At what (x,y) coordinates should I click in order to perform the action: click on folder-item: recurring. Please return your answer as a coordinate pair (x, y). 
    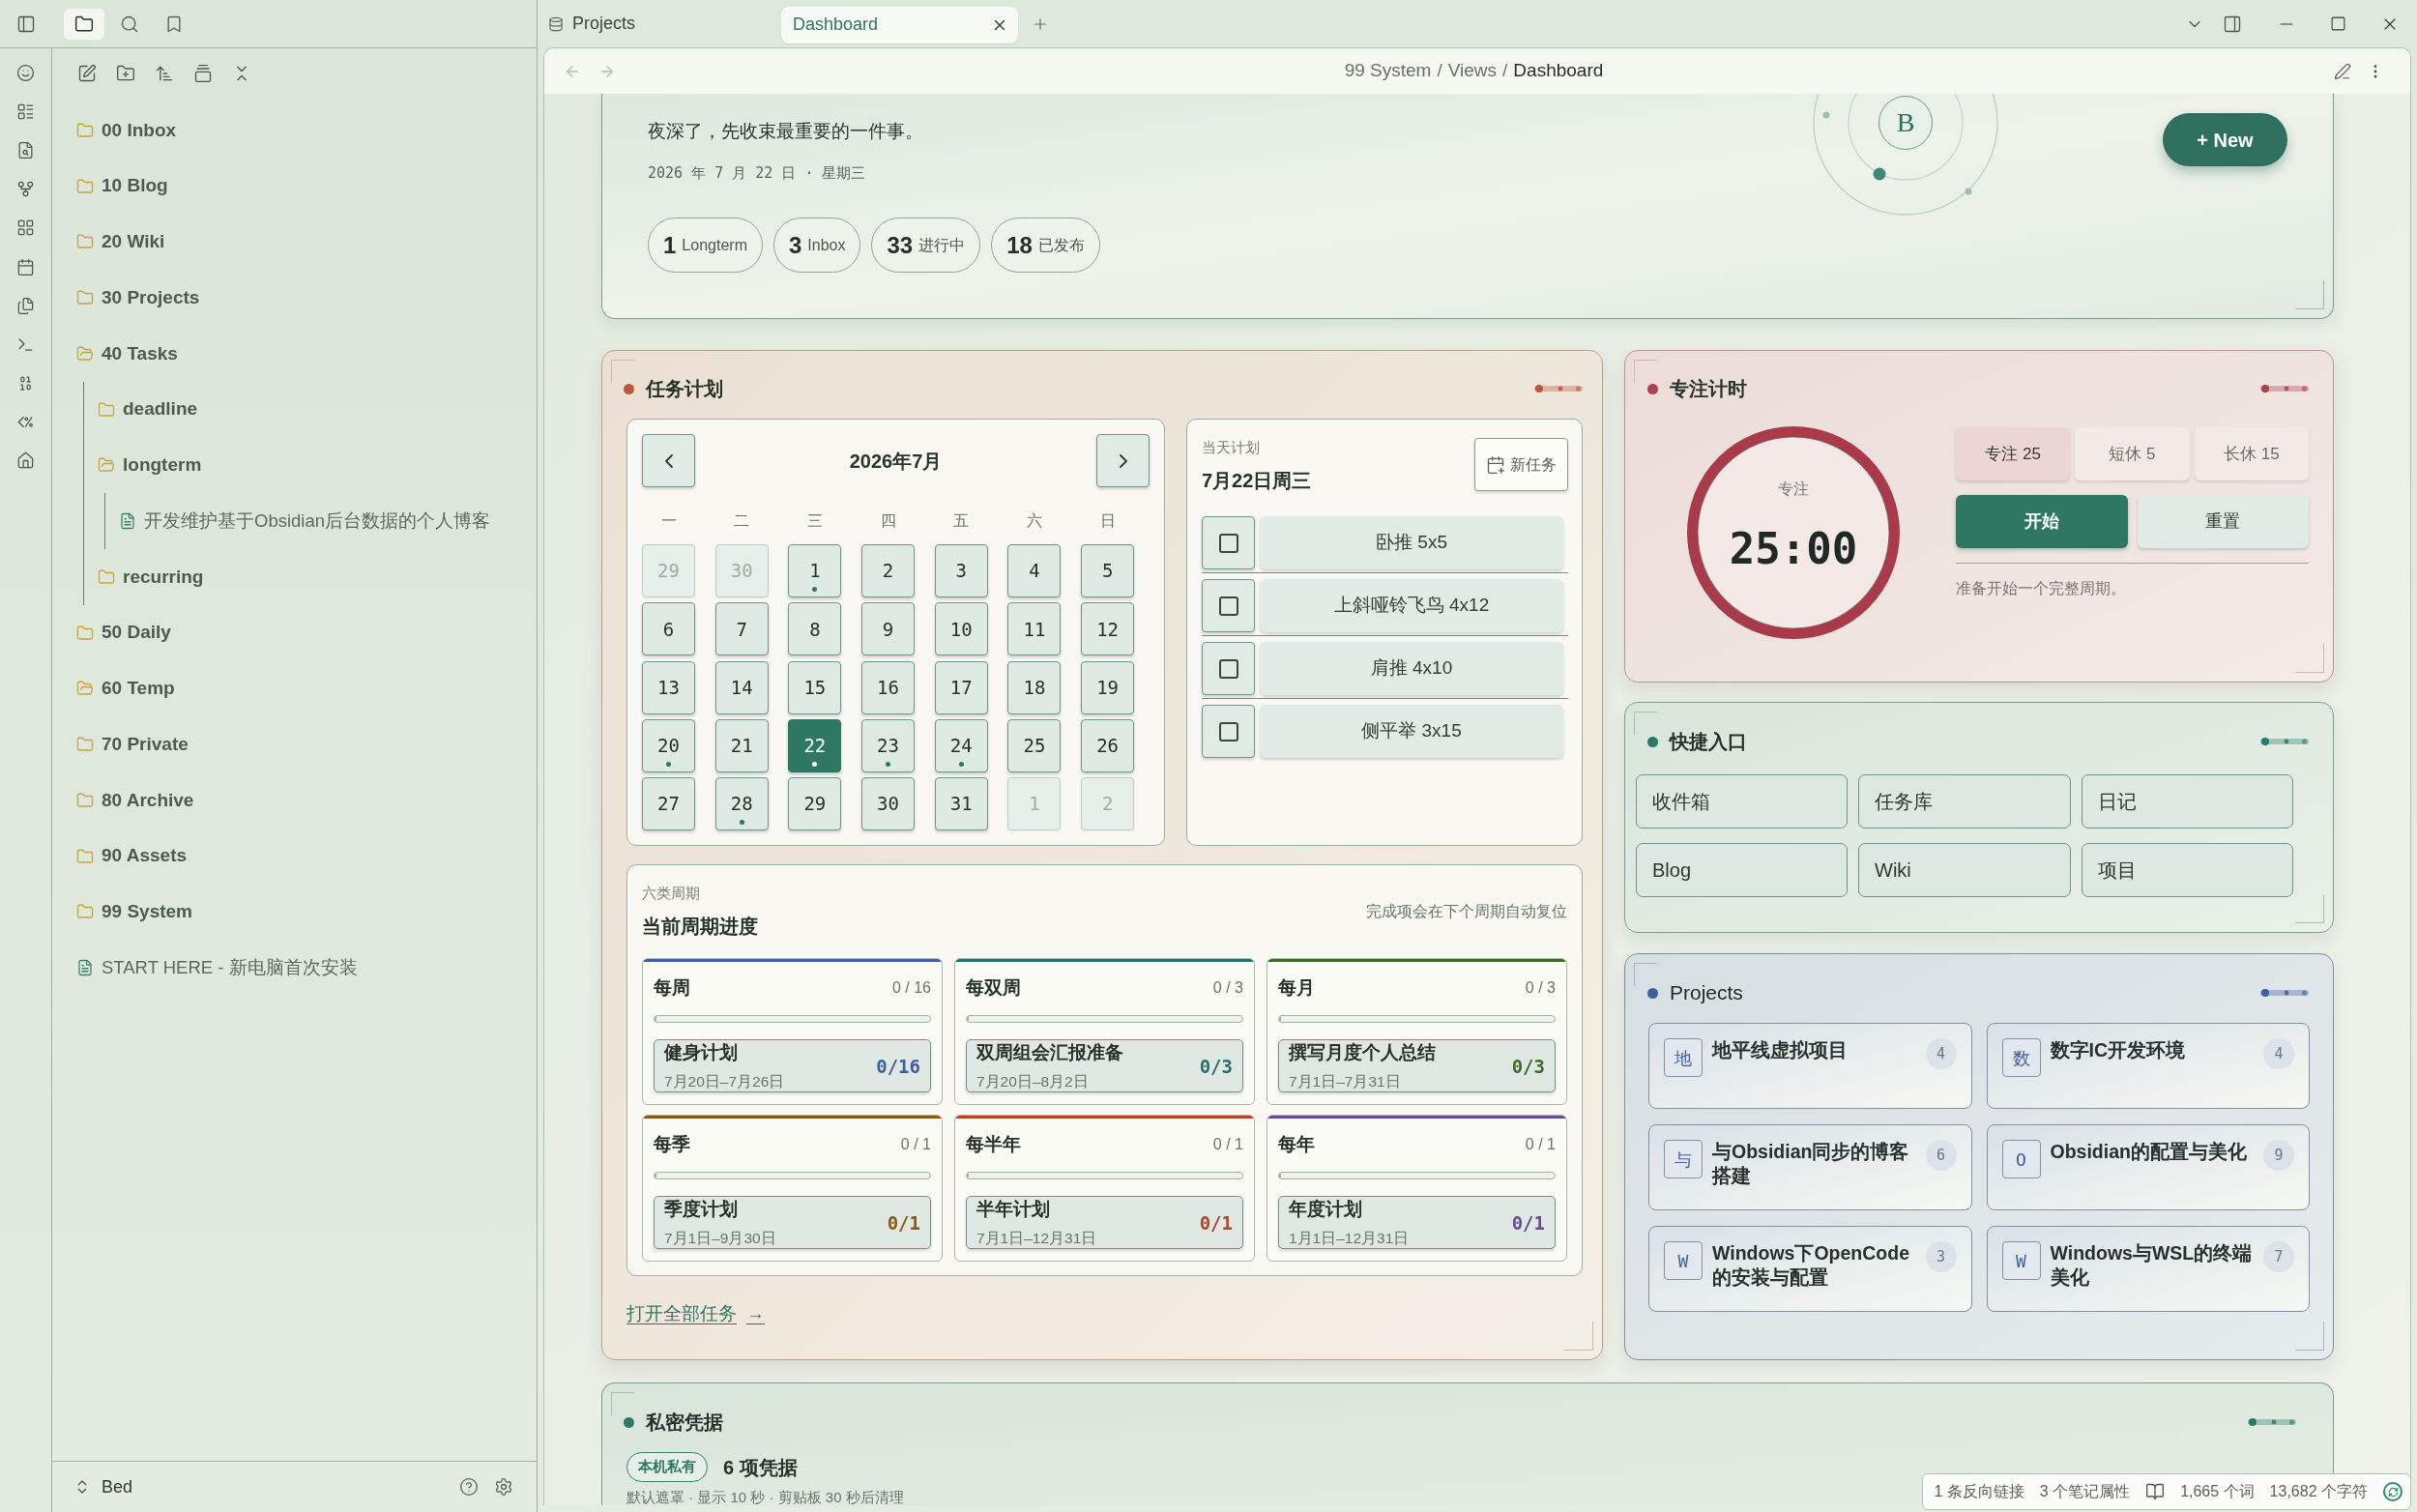
    Looking at the image, I should click on (151, 577).